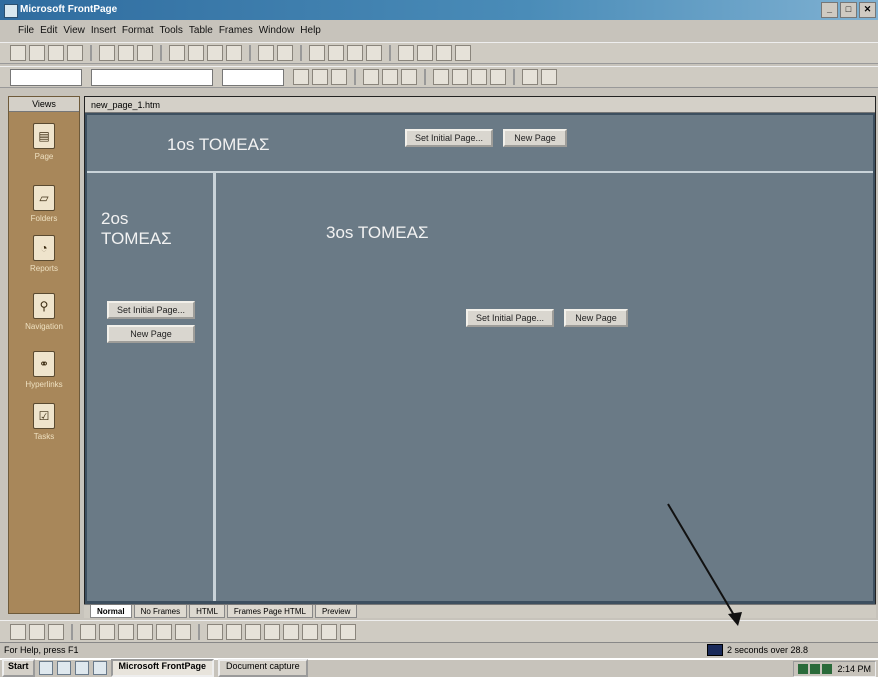 The height and width of the screenshot is (677, 878). What do you see at coordinates (310, 31) in the screenshot?
I see `menu-help: Help` at bounding box center [310, 31].